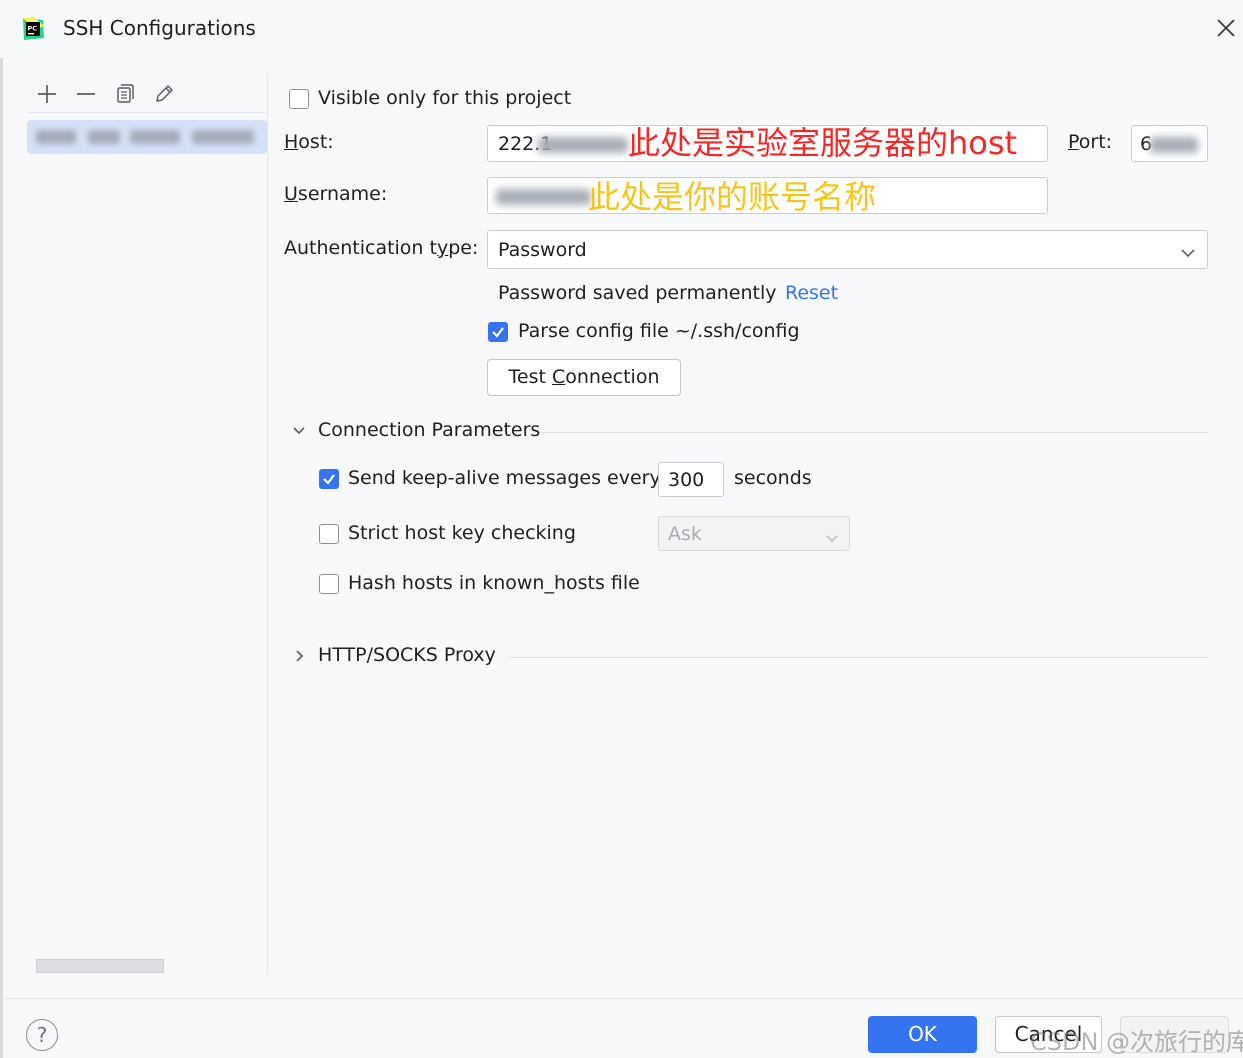 The width and height of the screenshot is (1243, 1058). What do you see at coordinates (164, 99) in the screenshot?
I see `edit-pencil-icon` at bounding box center [164, 99].